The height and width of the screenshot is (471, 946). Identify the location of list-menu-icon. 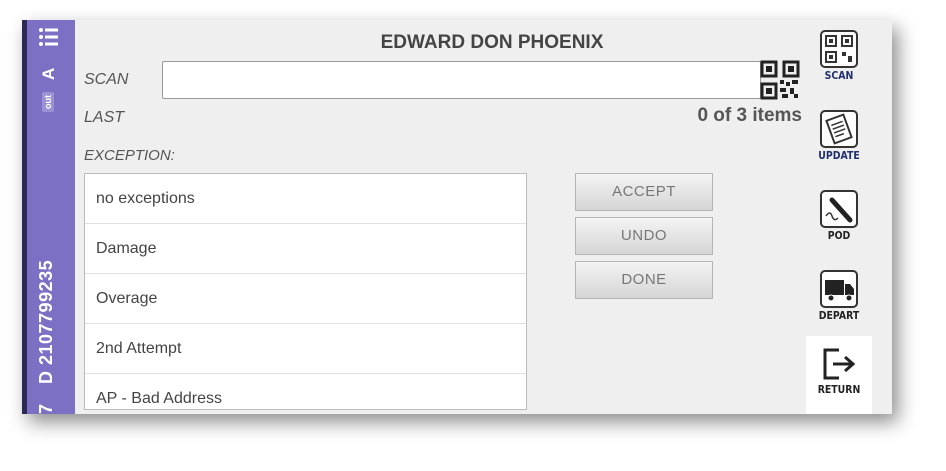
(49, 37).